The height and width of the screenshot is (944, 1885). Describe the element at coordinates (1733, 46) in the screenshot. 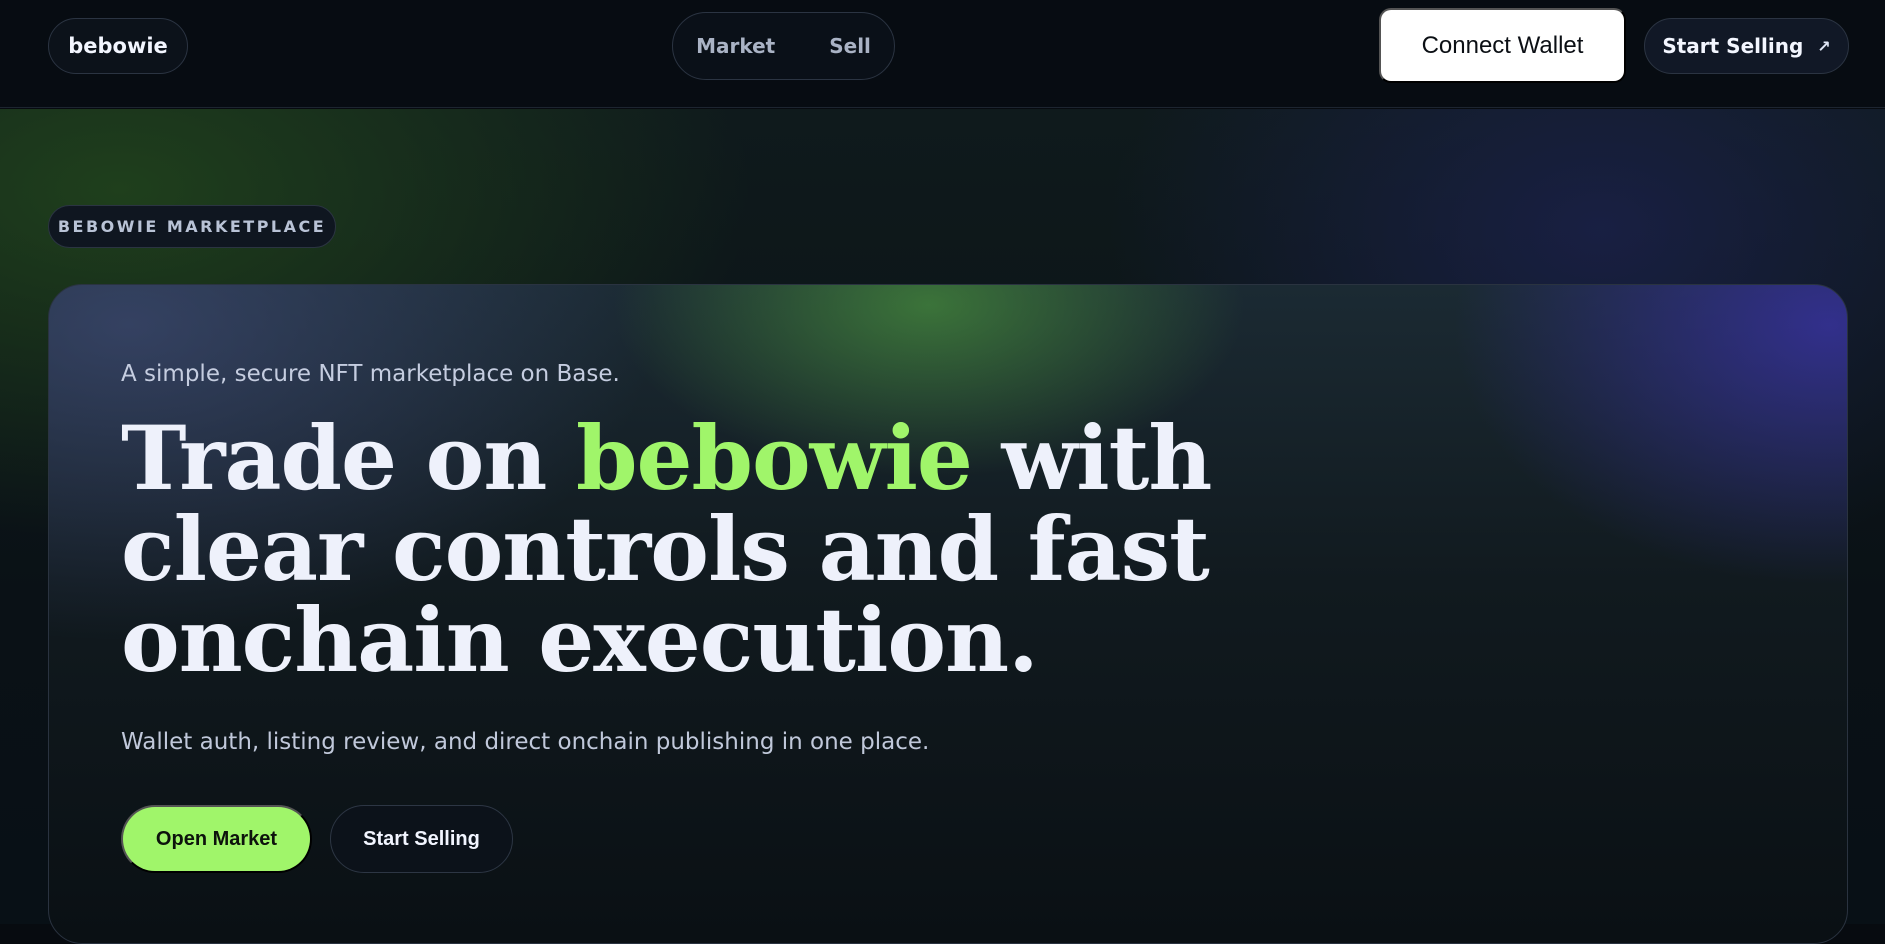

I see `start-selling-header-label: Start Selling` at that location.